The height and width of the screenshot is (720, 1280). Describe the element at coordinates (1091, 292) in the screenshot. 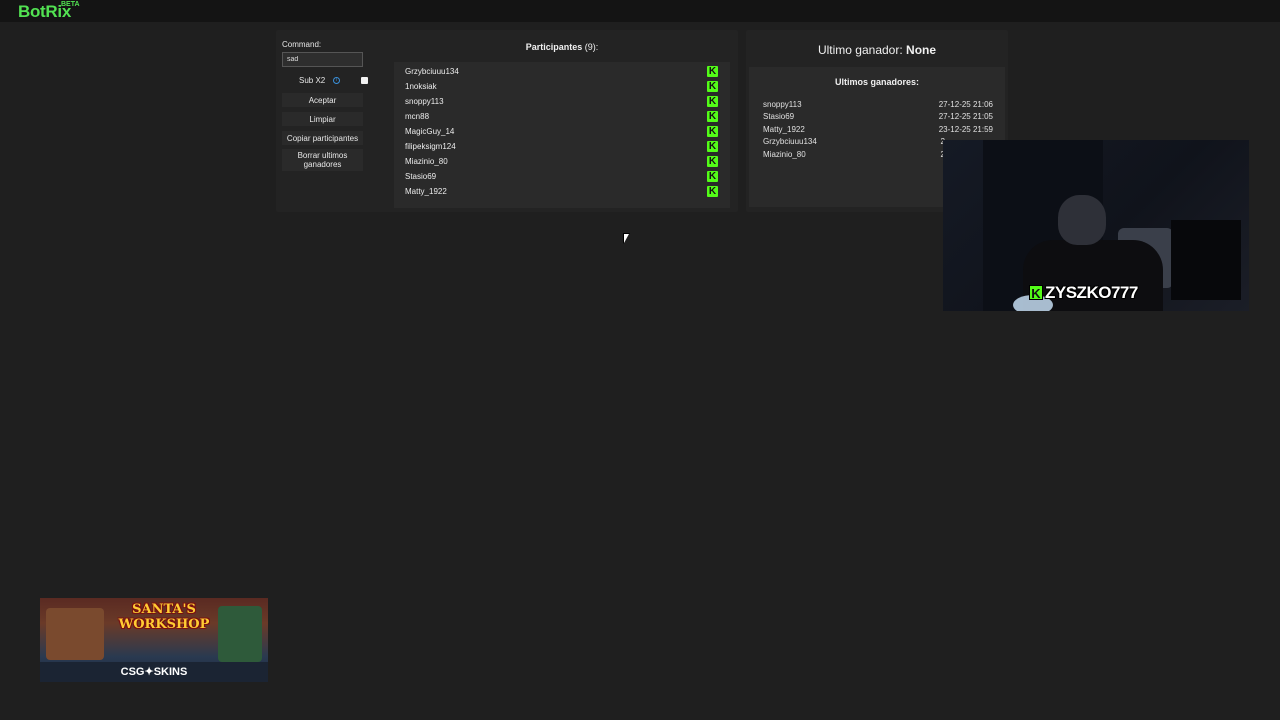

I see `streamer-name: ZYSZKO777` at that location.